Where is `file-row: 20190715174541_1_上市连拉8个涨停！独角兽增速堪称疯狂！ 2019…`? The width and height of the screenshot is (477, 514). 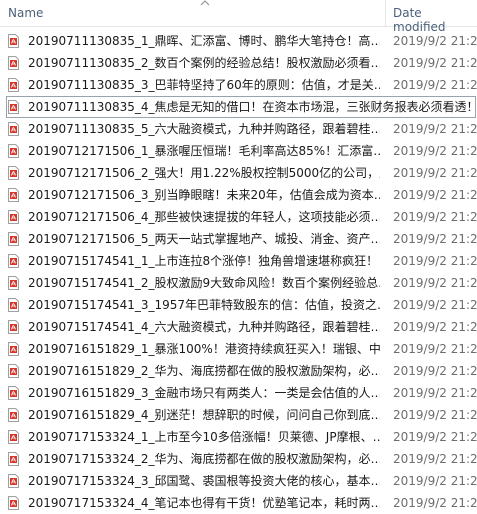 file-row: 20190715174541_1_上市连拉8个涨停！独角兽增速堪称疯狂！ 2019… is located at coordinates (238, 261).